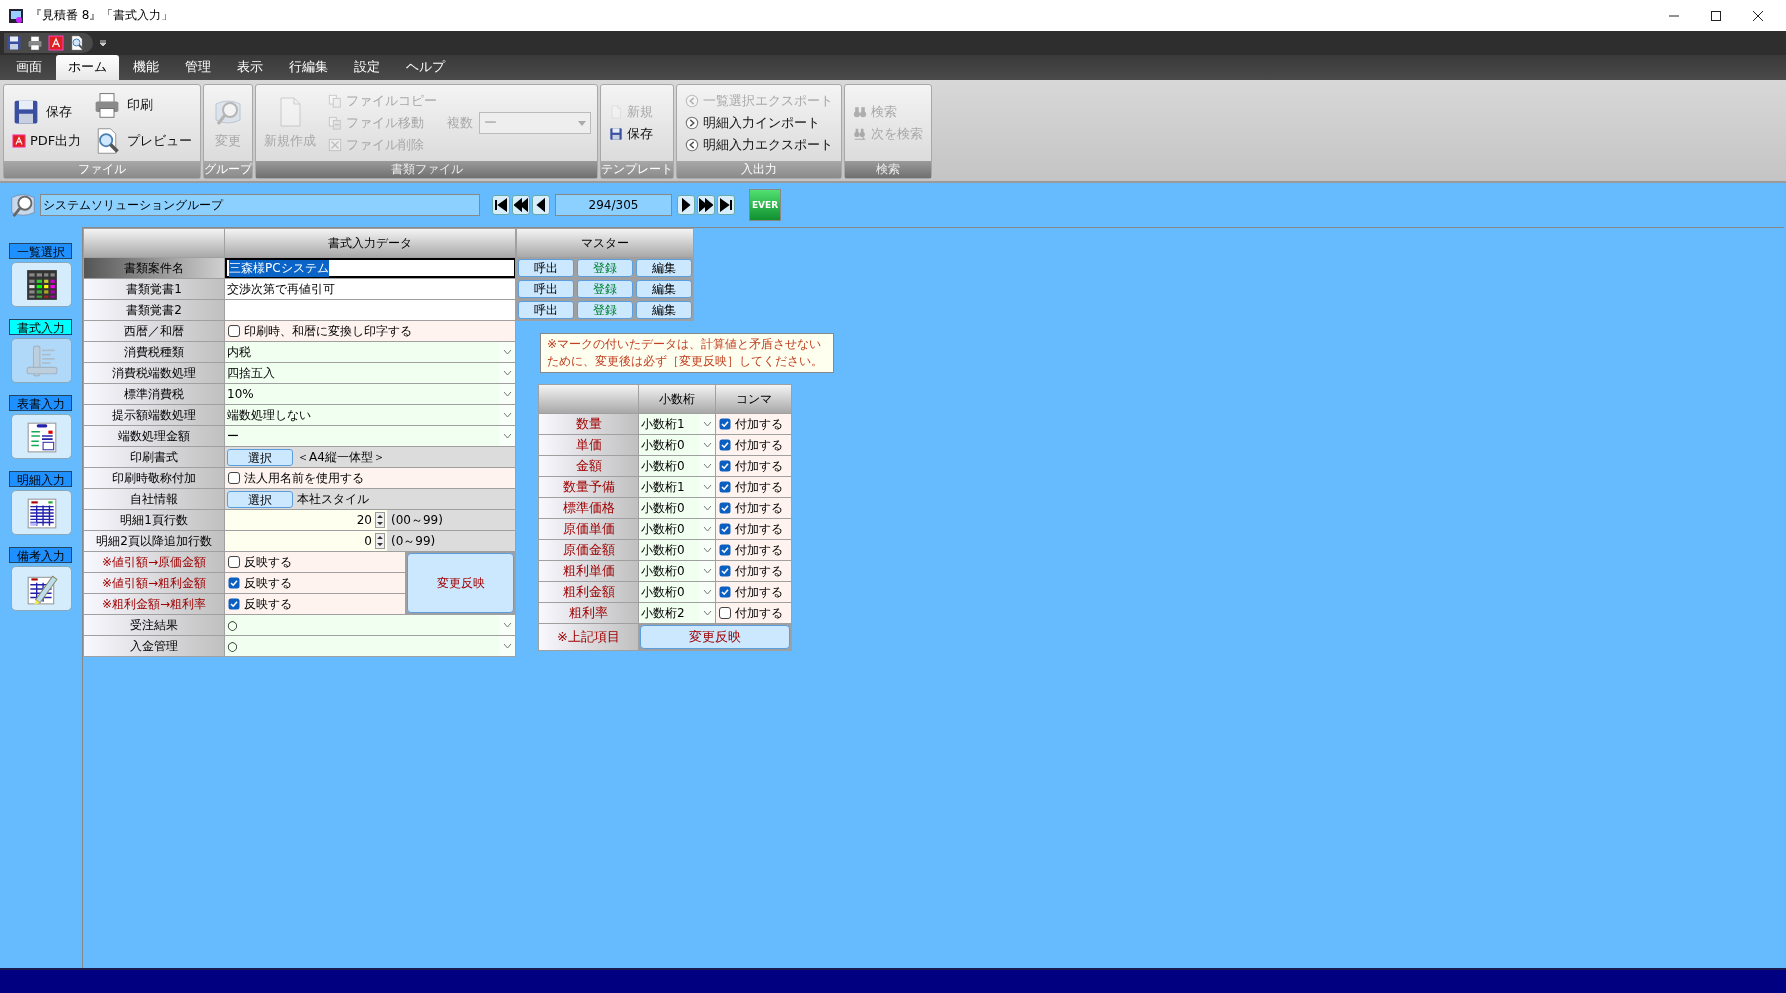  What do you see at coordinates (759, 123) in the screenshot?
I see `ribbon-button: 明細入力インポート` at bounding box center [759, 123].